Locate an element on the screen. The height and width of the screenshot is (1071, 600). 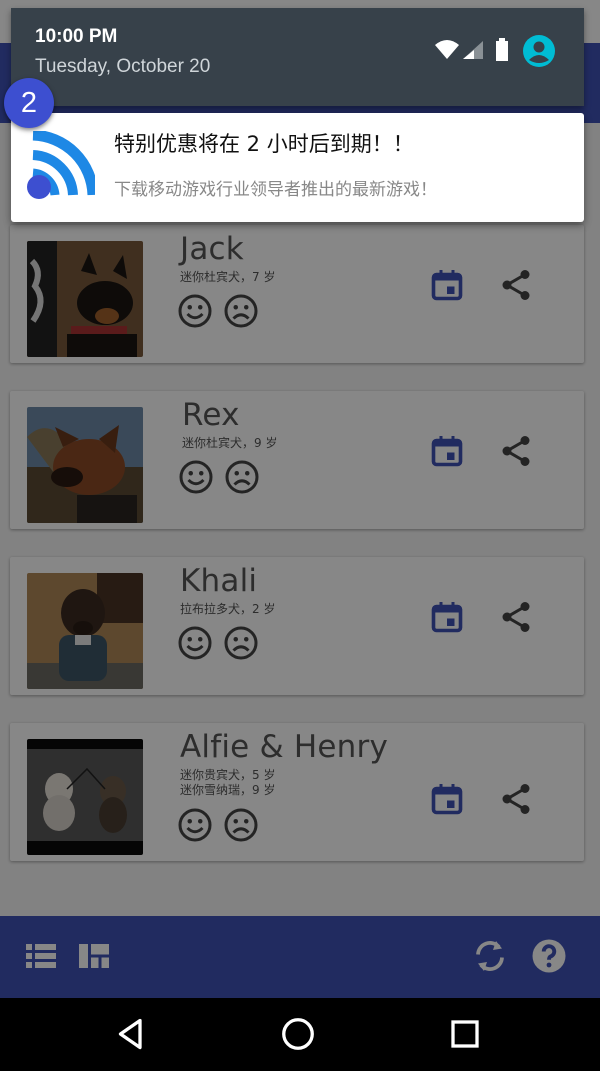
status-time: 10:00 PM is located at coordinates (76, 36).